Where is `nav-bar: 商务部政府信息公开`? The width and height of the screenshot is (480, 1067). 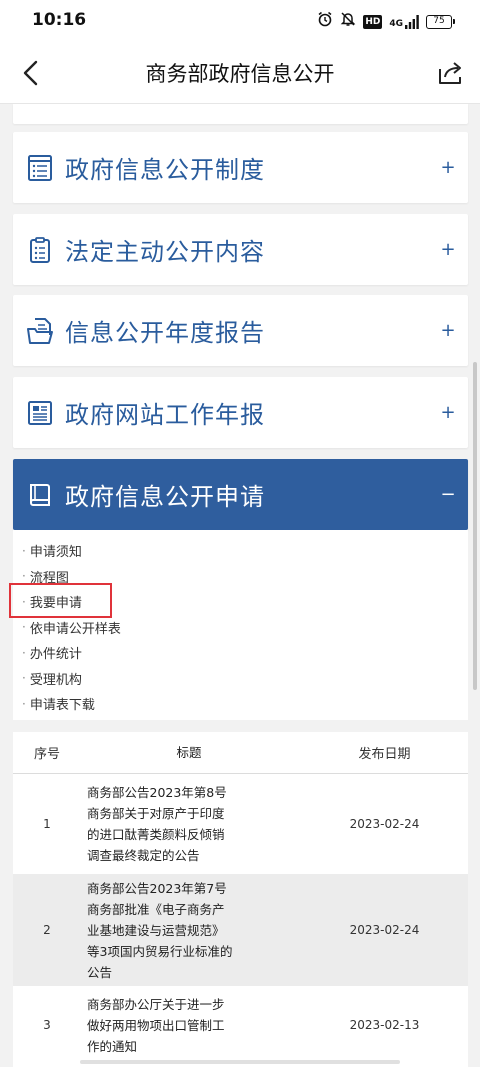 nav-bar: 商务部政府信息公开 is located at coordinates (240, 73).